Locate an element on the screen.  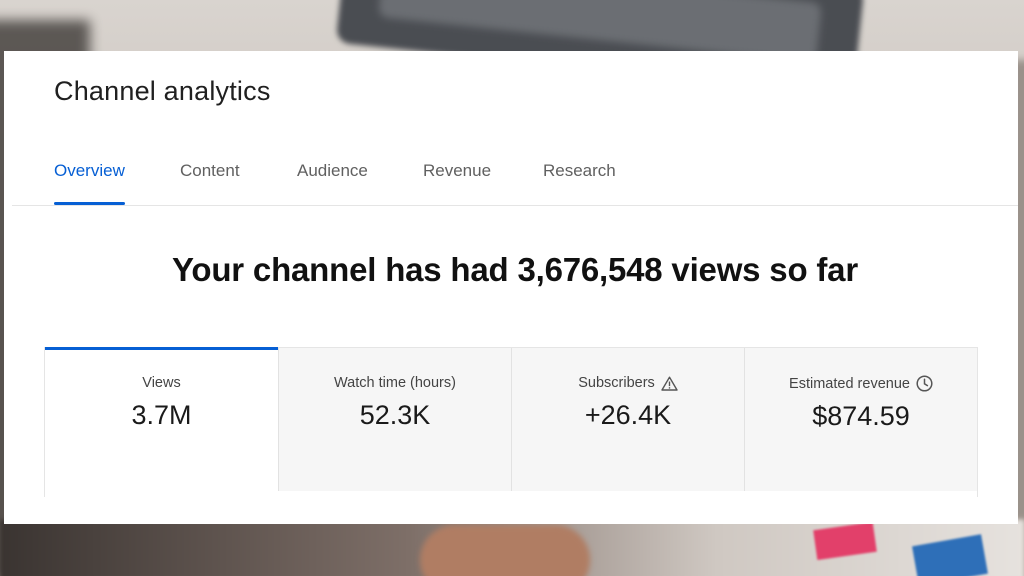
tab-overview: Overview is located at coordinates (89, 183).